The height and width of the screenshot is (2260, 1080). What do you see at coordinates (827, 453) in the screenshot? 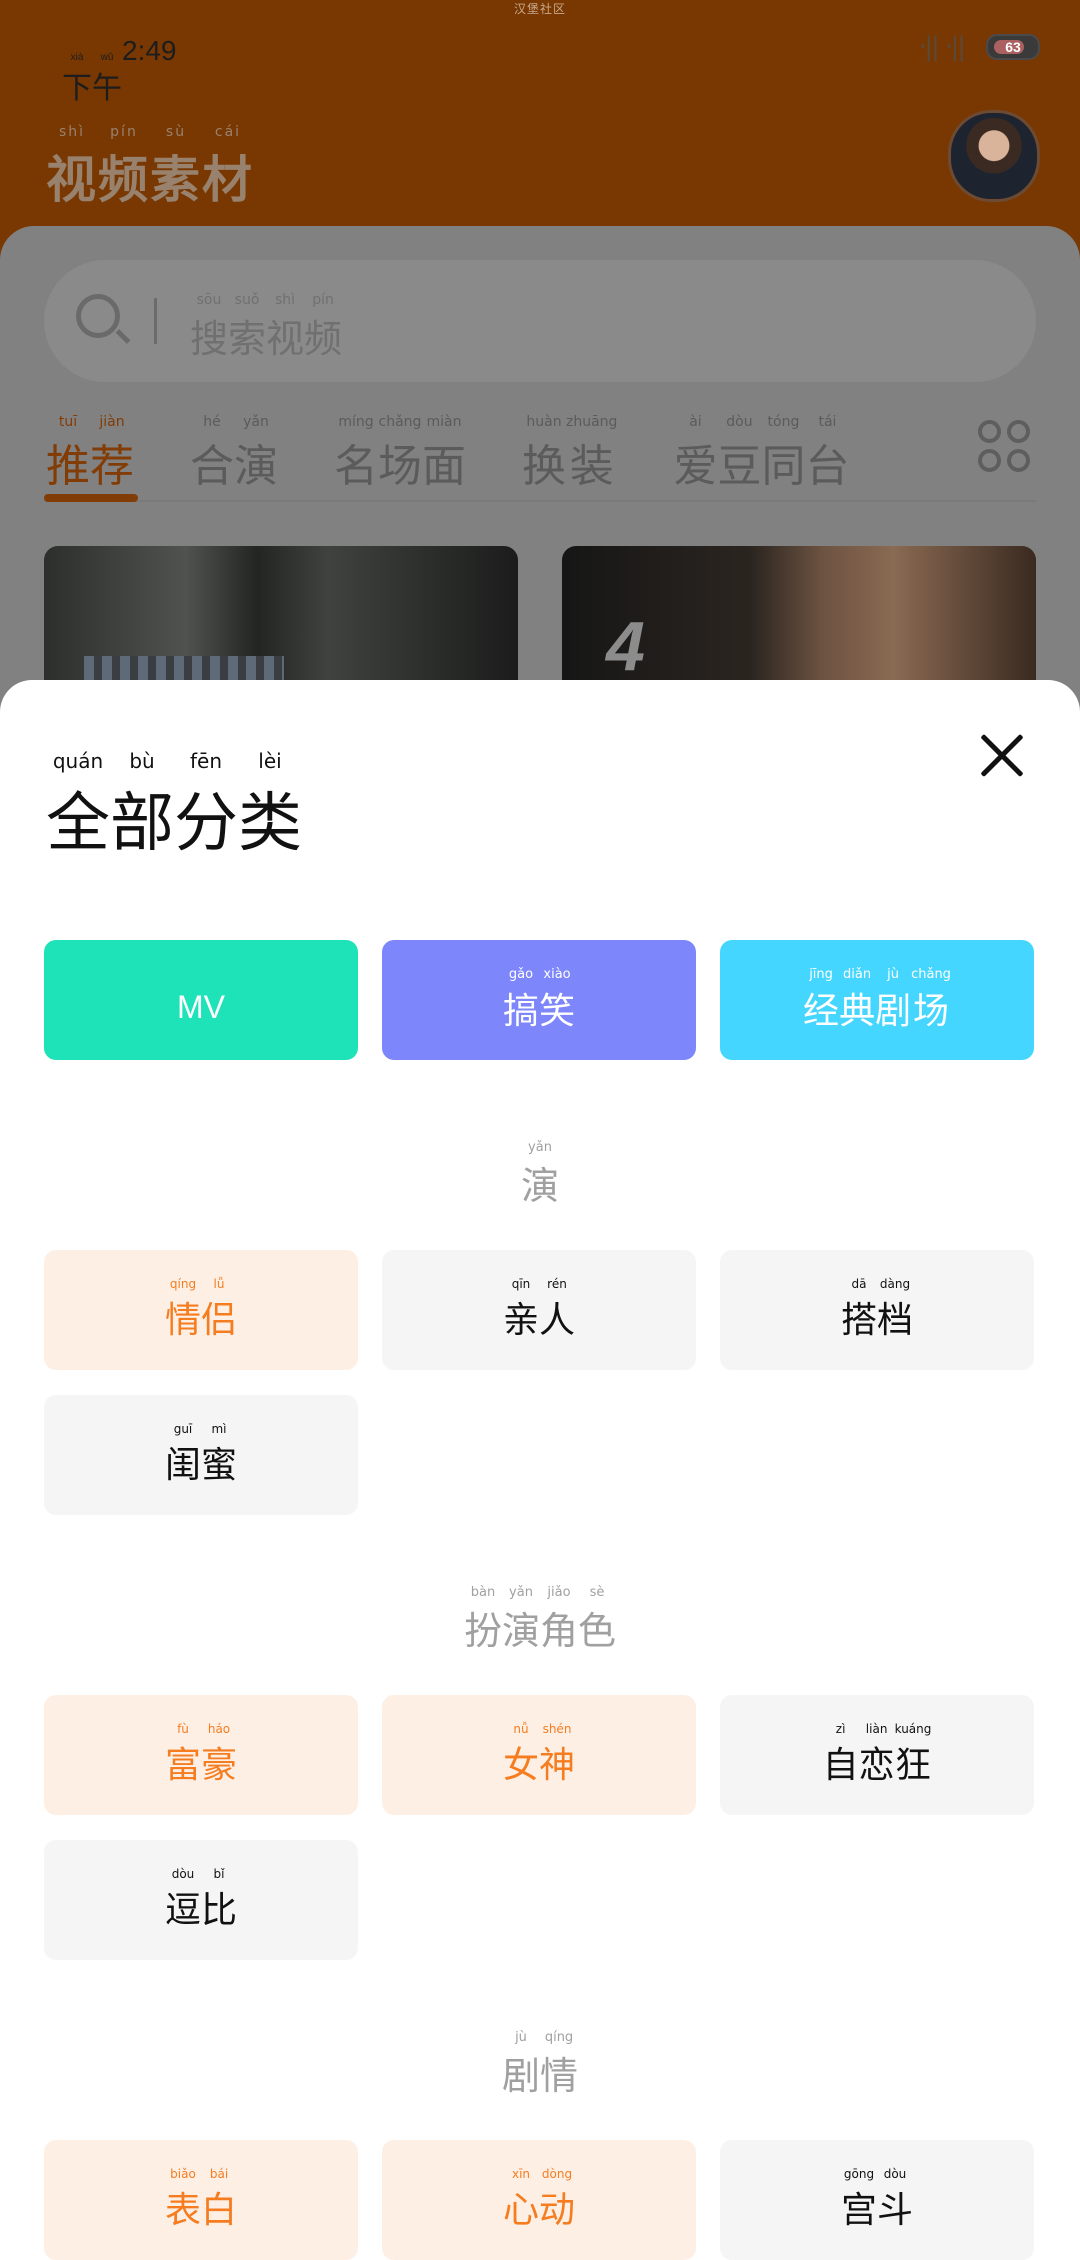
I see `tab-char: tái 台` at bounding box center [827, 453].